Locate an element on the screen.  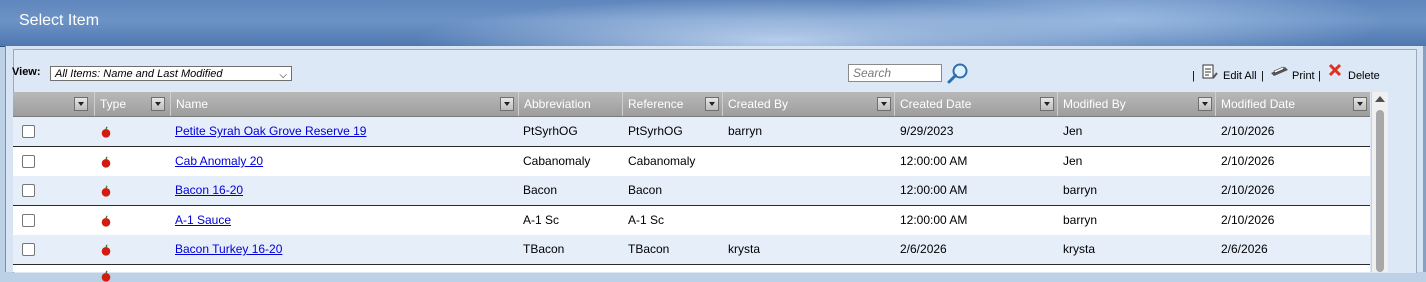
header-name: Name is located at coordinates (344, 104).